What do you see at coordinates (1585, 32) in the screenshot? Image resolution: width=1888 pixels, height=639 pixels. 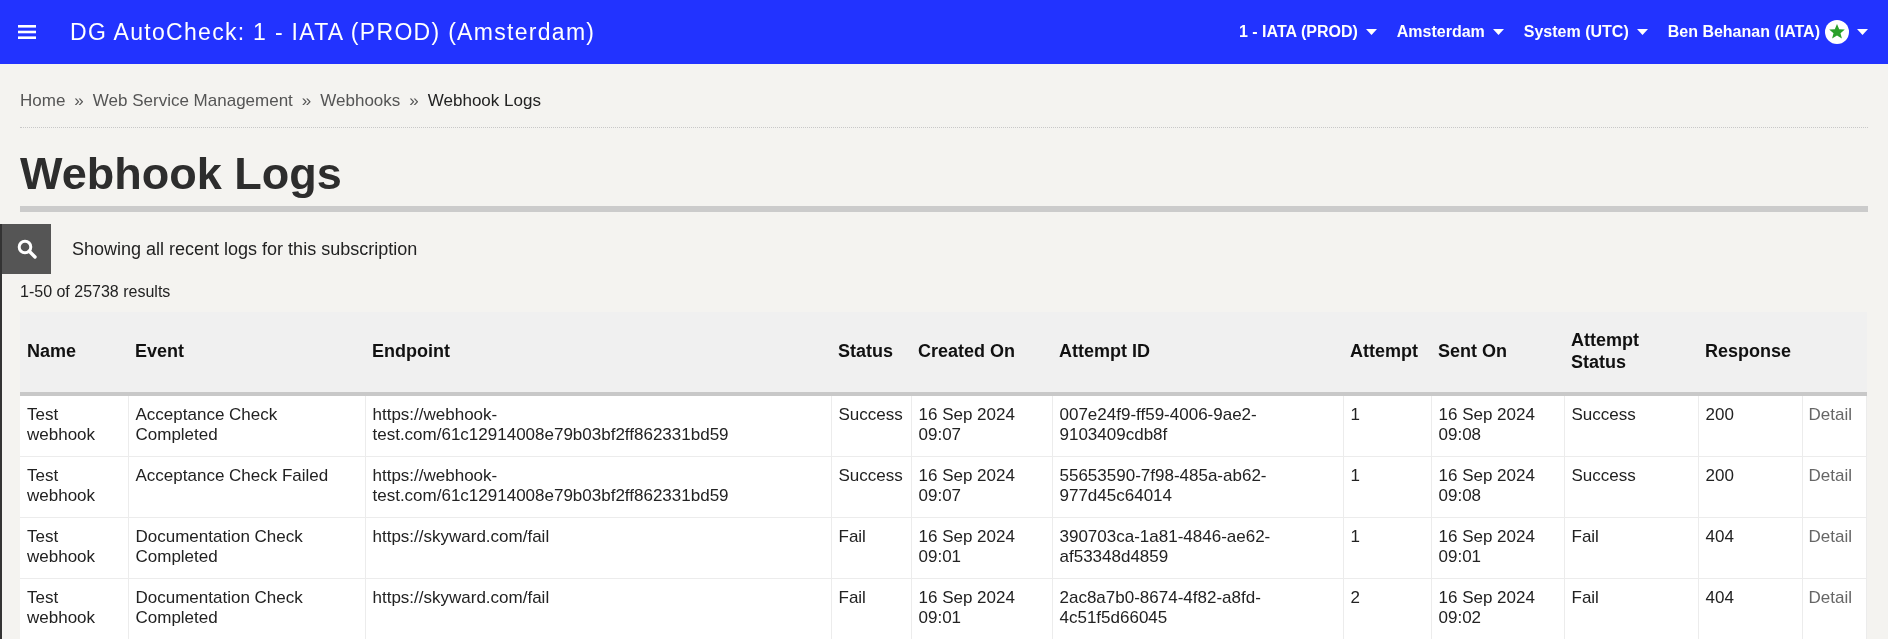 I see `header-menu: System (UTC)` at bounding box center [1585, 32].